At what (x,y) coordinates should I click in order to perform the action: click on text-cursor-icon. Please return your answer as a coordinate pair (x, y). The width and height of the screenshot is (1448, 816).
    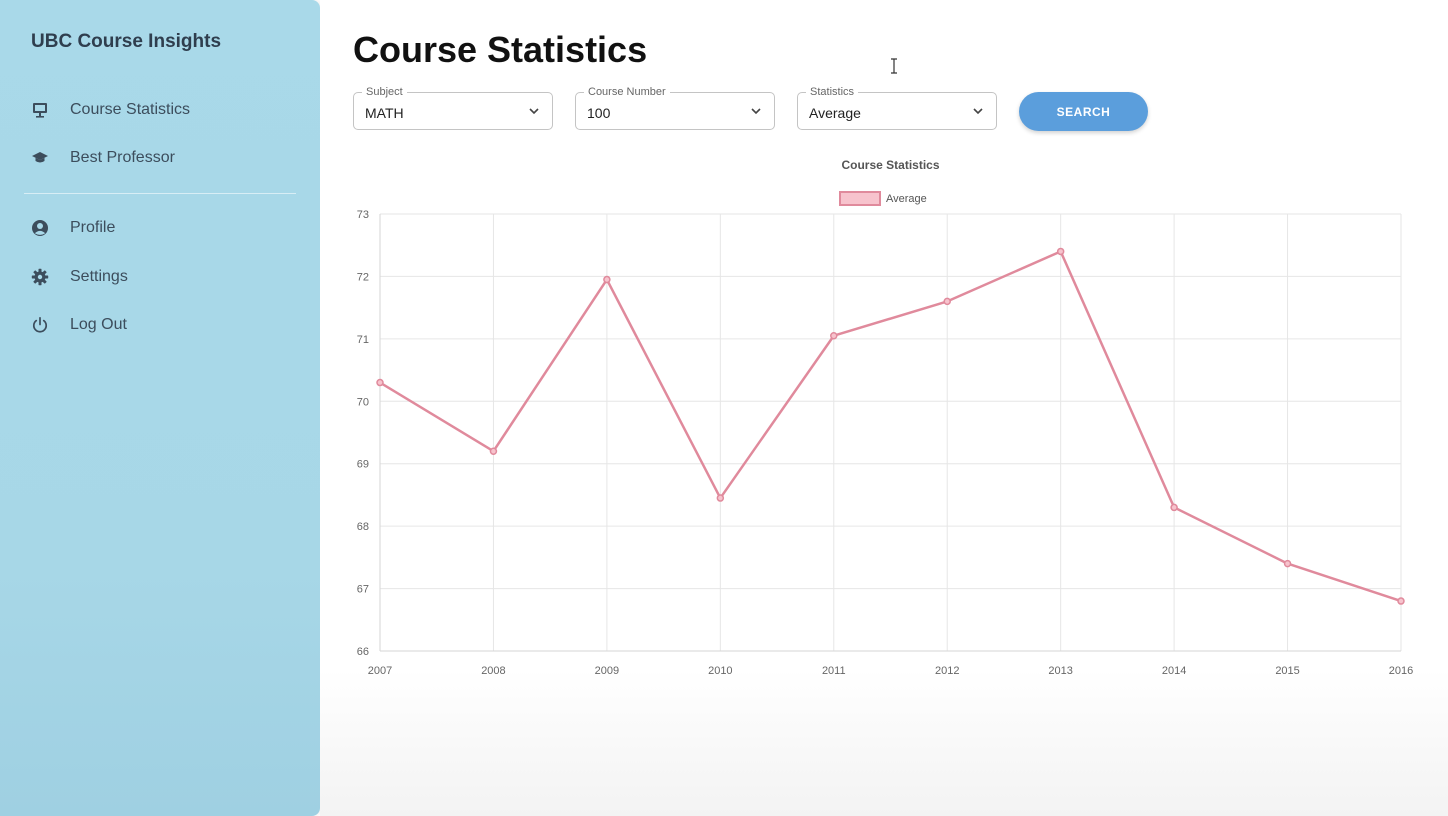
    Looking at the image, I should click on (894, 66).